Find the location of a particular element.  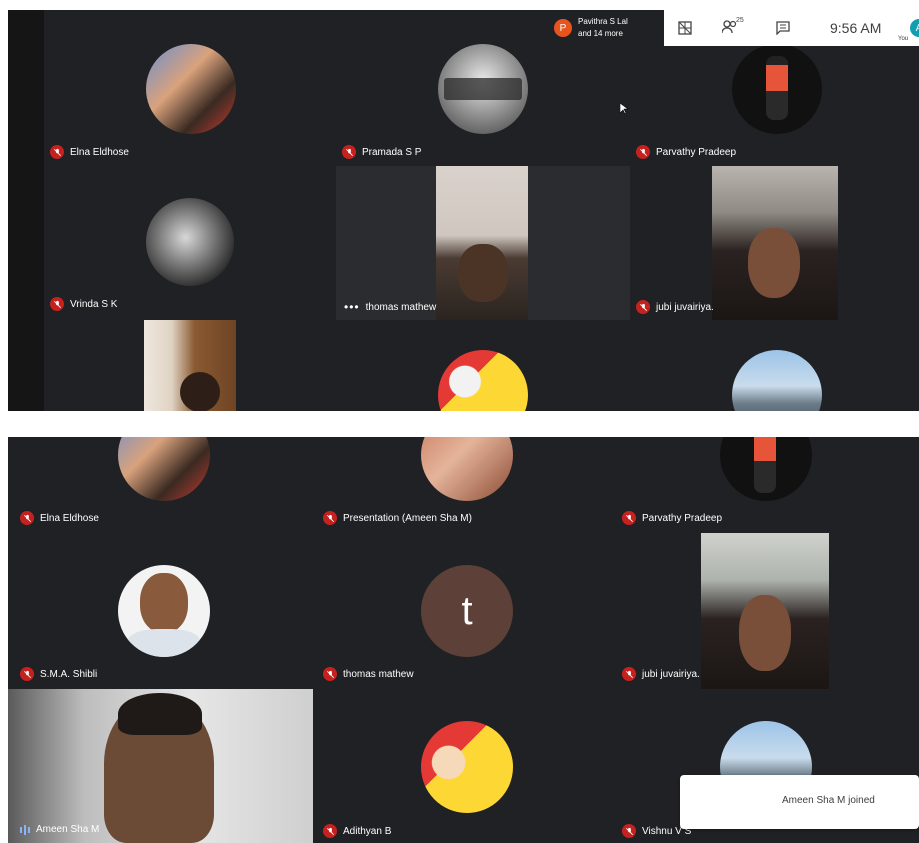

presenting-banner: P Pavithra S Lal and 14 more is located at coordinates (606, 28).